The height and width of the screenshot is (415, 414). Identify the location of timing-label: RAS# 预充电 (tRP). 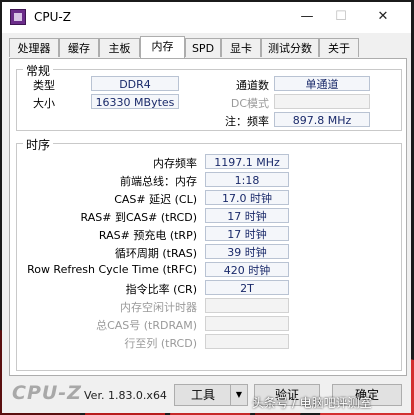
(147, 235).